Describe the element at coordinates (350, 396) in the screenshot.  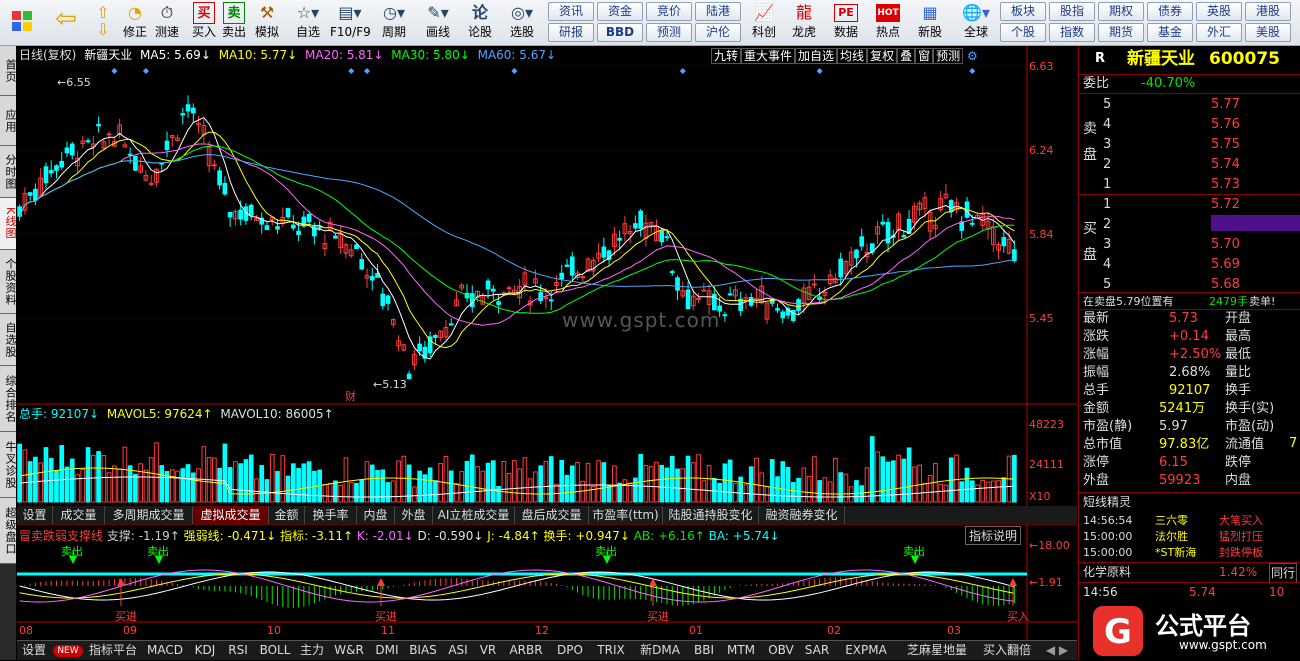
I see `financial-report-mark: 财` at that location.